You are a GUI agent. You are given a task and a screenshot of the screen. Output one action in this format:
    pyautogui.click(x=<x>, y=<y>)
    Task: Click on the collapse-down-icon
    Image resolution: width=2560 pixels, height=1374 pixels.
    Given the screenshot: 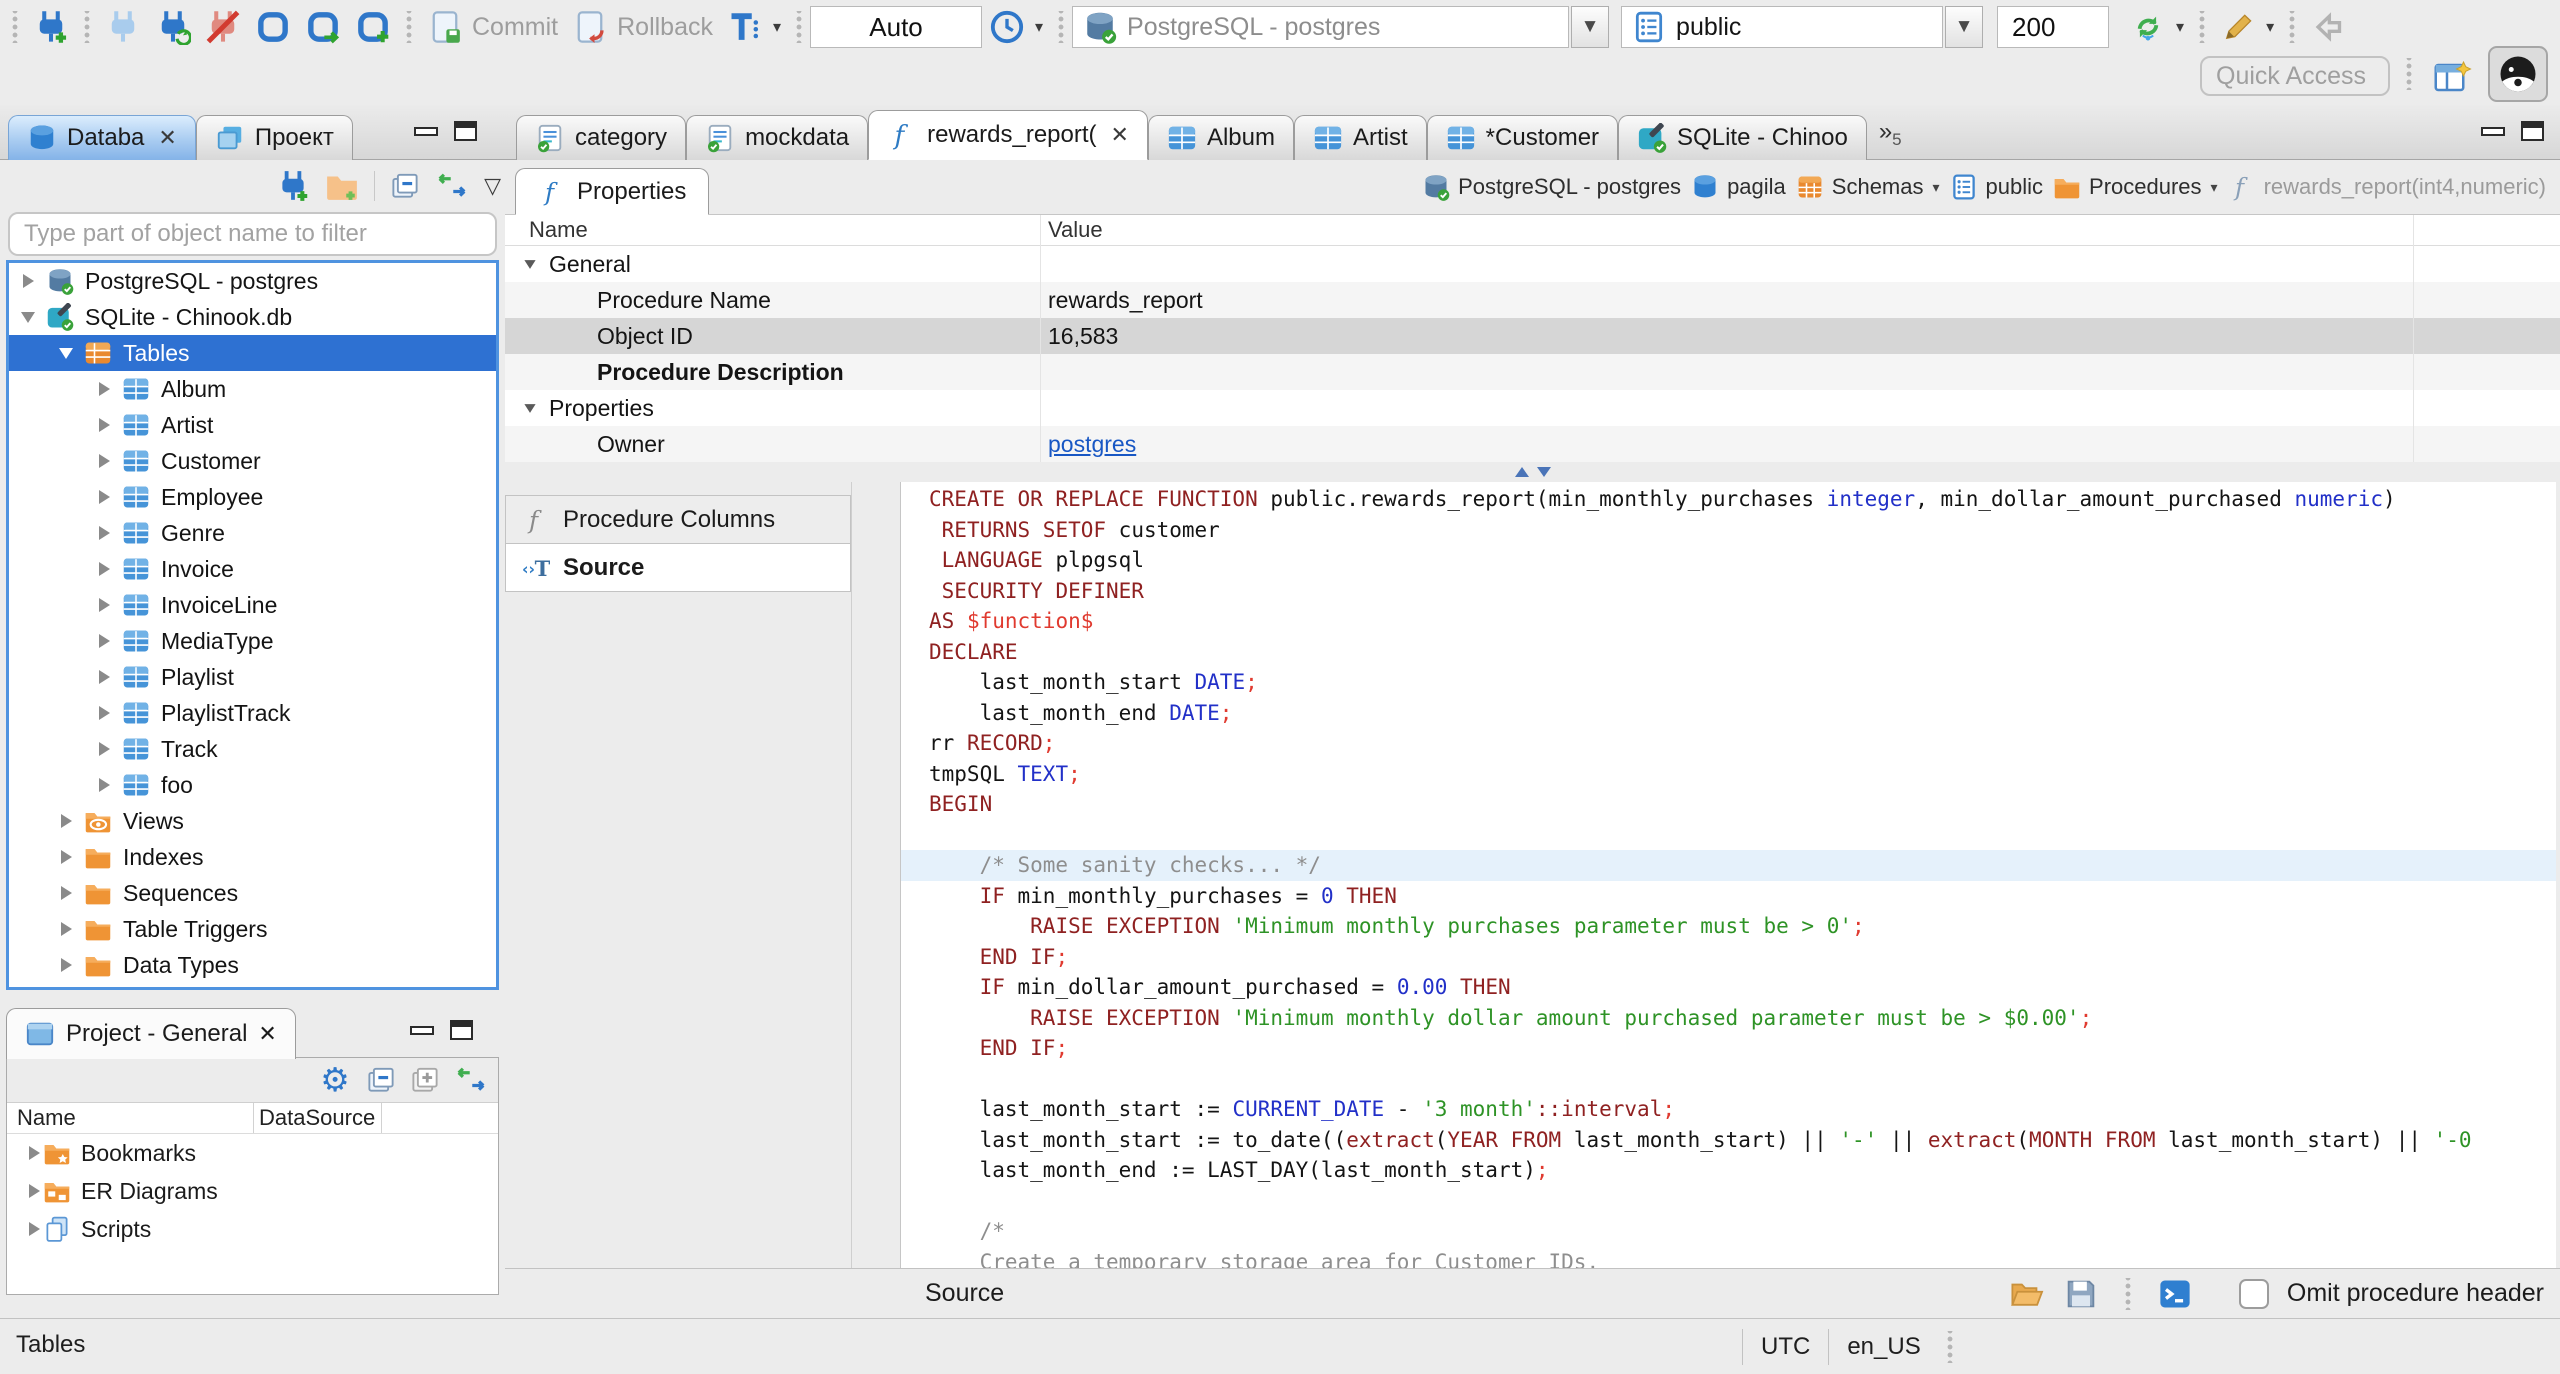 What is the action you would take?
    pyautogui.click(x=1543, y=472)
    